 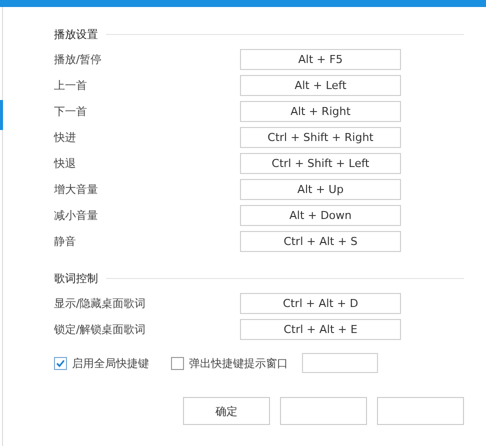 I want to click on shortcut-field: Ctrl + Alt + E, so click(x=320, y=329).